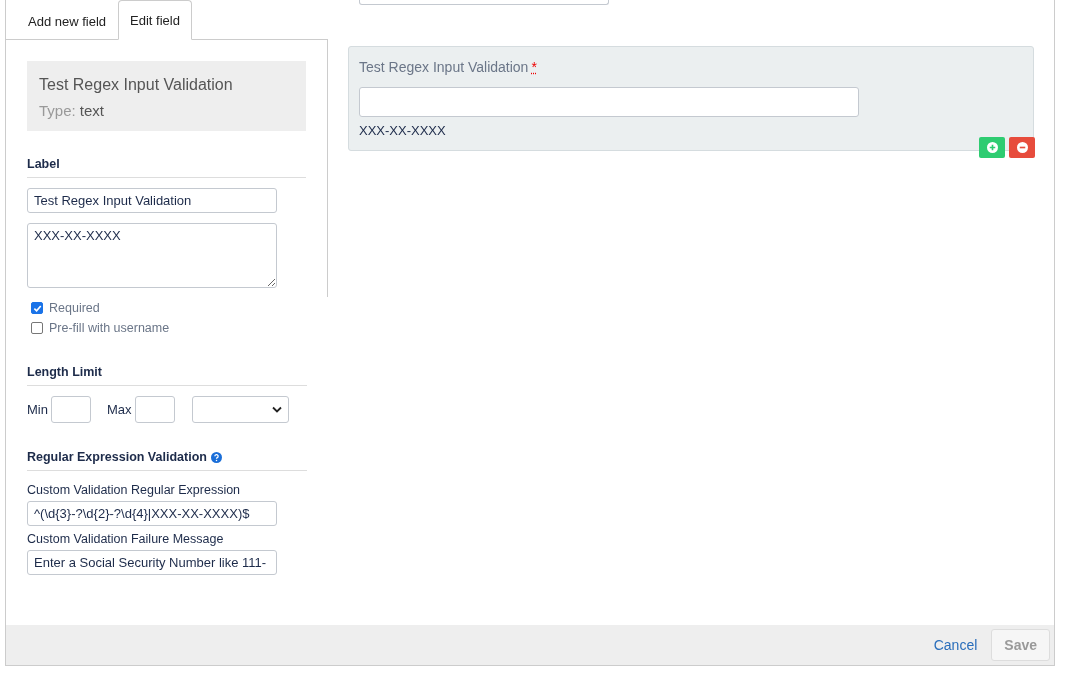 The height and width of the screenshot is (679, 1070). Describe the element at coordinates (126, 539) in the screenshot. I see `field-label: Custom Validation Failure Message` at that location.